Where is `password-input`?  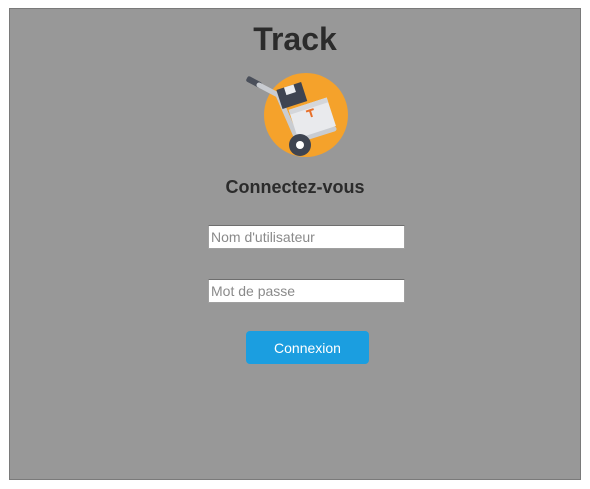 password-input is located at coordinates (306, 291).